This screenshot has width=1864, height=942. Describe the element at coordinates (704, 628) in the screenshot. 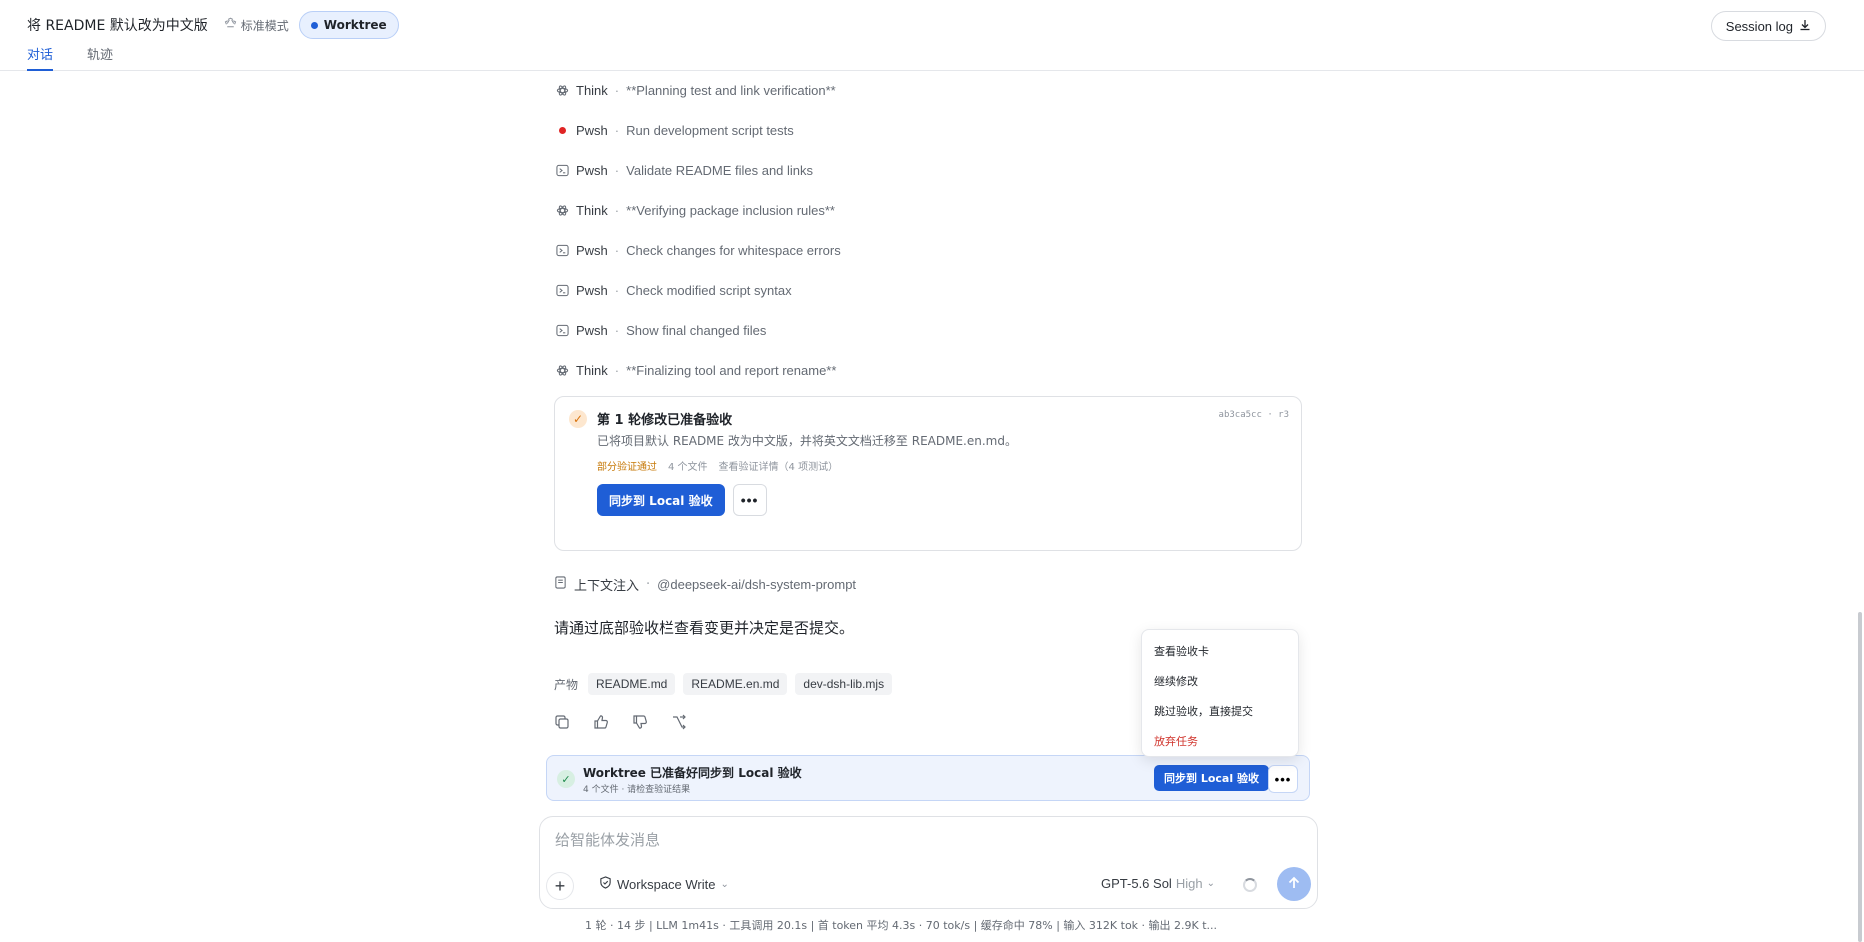

I see `assistant-message: 请通过底部验收栏查看变更并决定是否提交。` at that location.